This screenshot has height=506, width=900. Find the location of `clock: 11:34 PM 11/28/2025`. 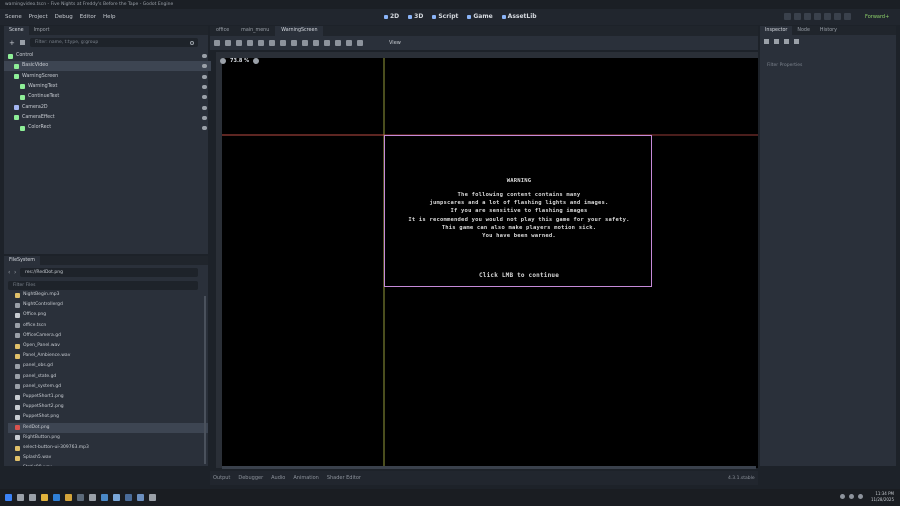

clock: 11:34 PM 11/28/2025 is located at coordinates (882, 497).